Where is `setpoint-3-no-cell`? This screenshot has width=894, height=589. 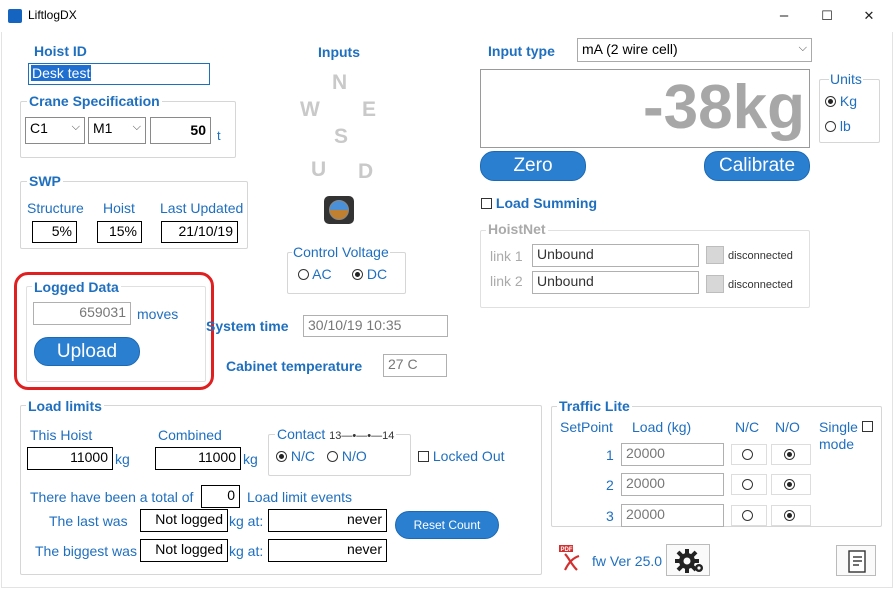
setpoint-3-no-cell is located at coordinates (791, 515).